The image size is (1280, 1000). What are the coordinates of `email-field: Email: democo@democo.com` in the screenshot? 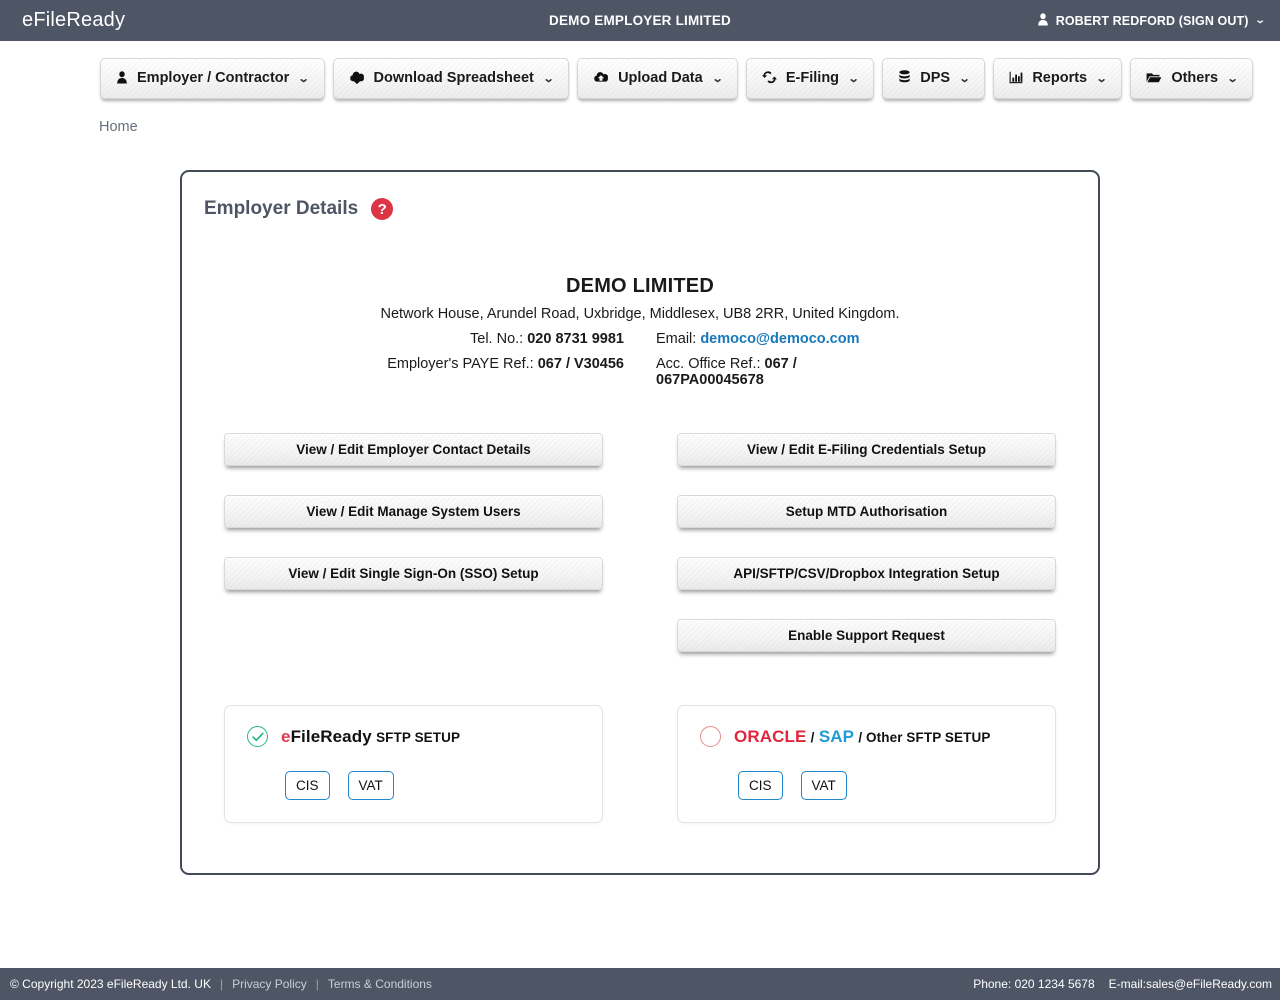 It's located at (772, 339).